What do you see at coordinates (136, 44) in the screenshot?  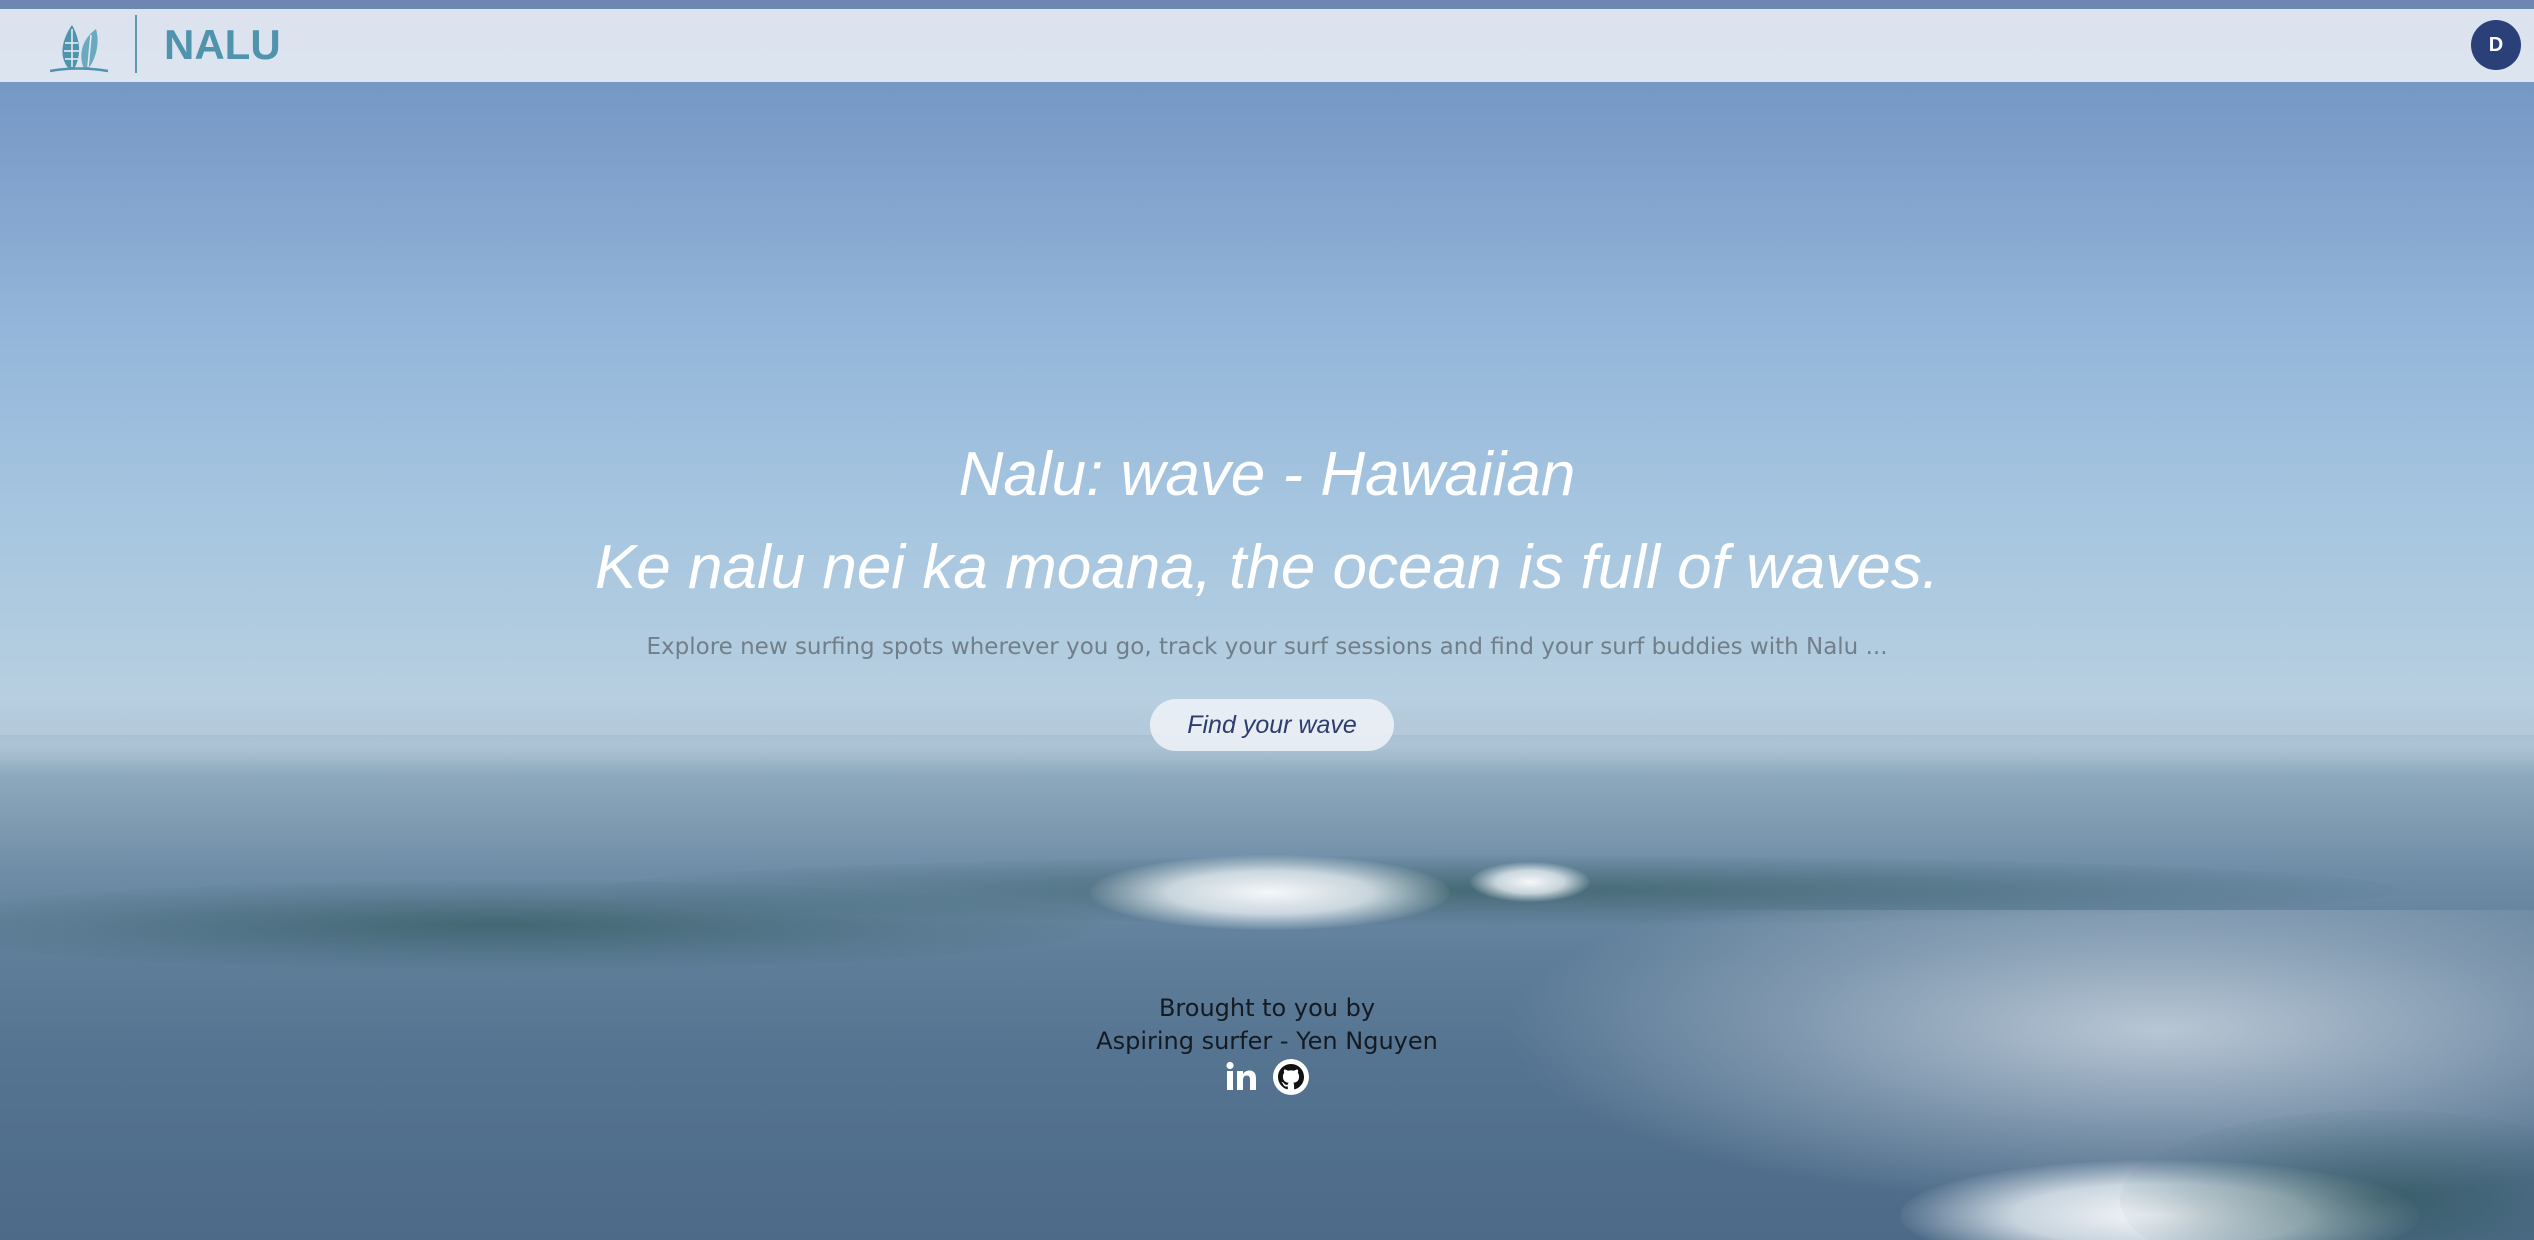 I see `logo-divider` at bounding box center [136, 44].